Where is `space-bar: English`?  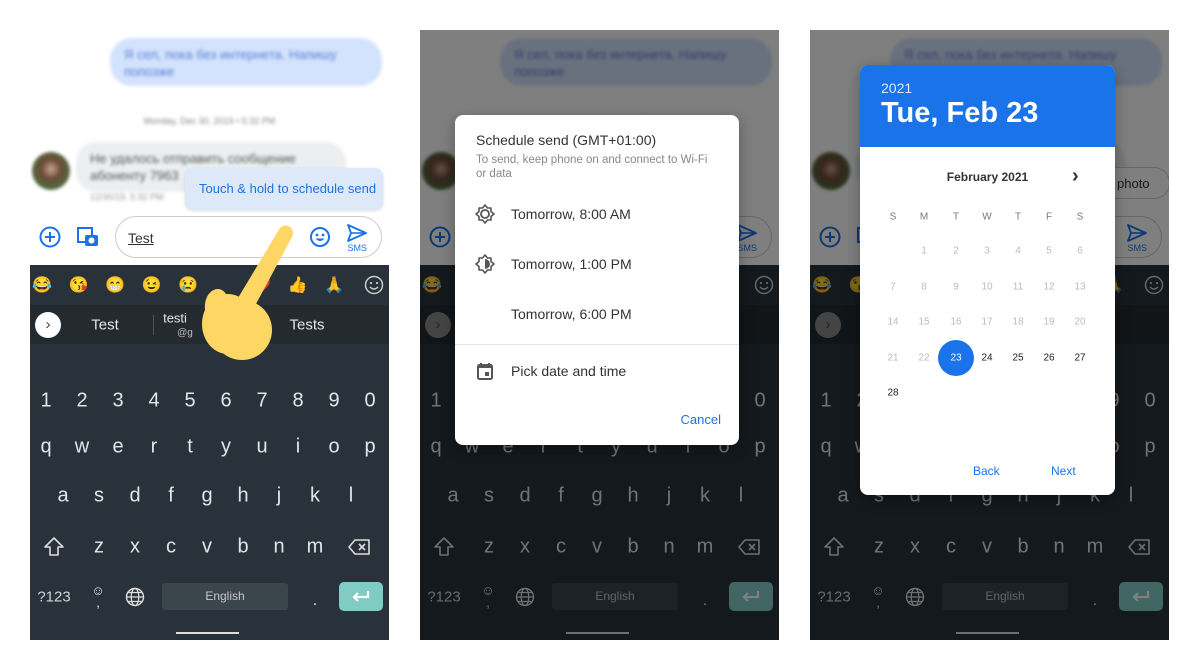
space-bar: English is located at coordinates (225, 596).